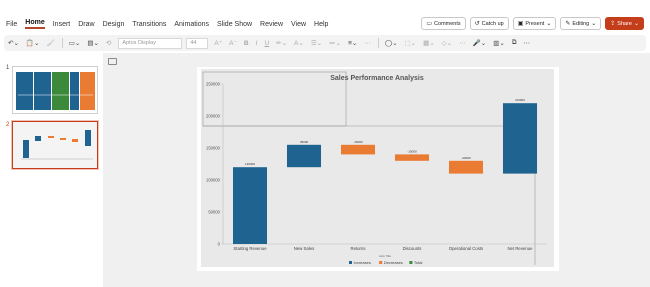 The image size is (650, 287). I want to click on slide-1-preview, so click(55, 91).